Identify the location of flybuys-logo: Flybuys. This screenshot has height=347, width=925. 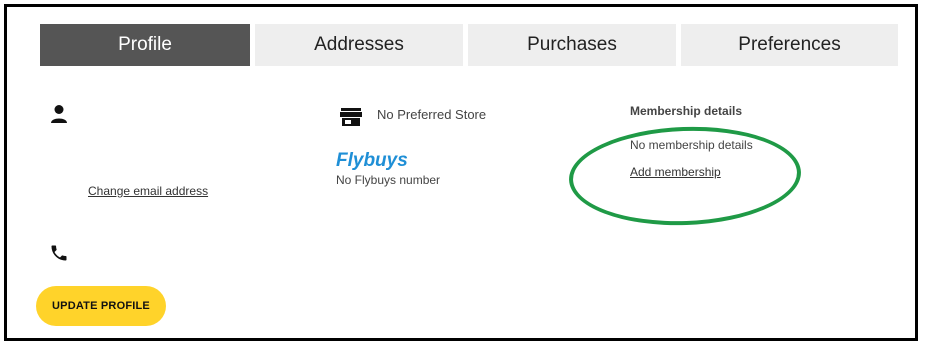
(372, 160).